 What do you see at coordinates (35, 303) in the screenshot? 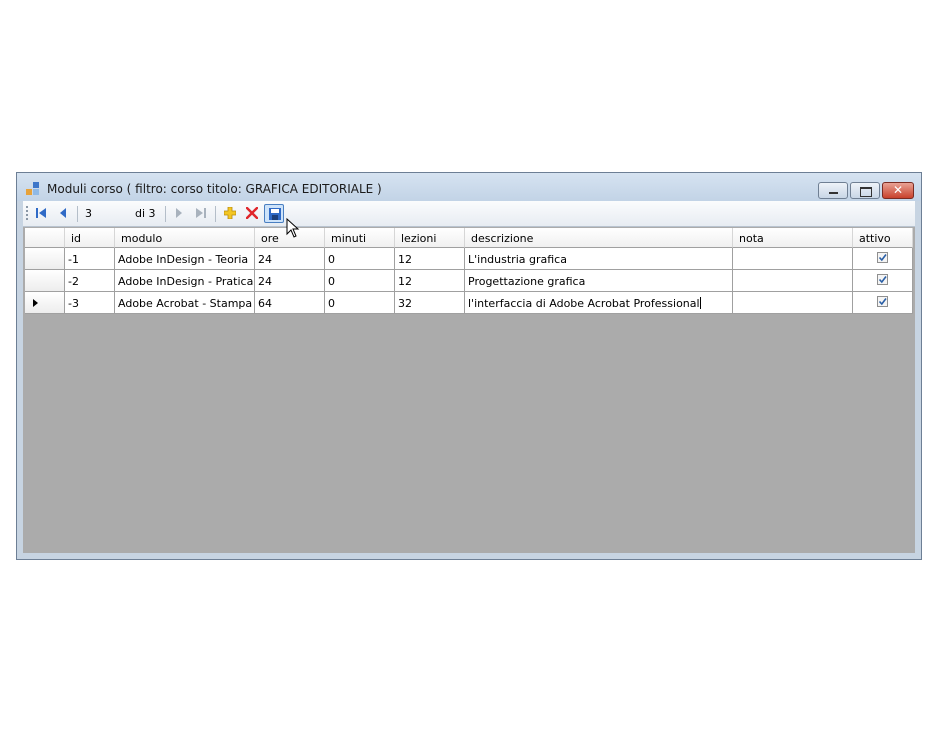
I see `current-row-arrow-icon` at bounding box center [35, 303].